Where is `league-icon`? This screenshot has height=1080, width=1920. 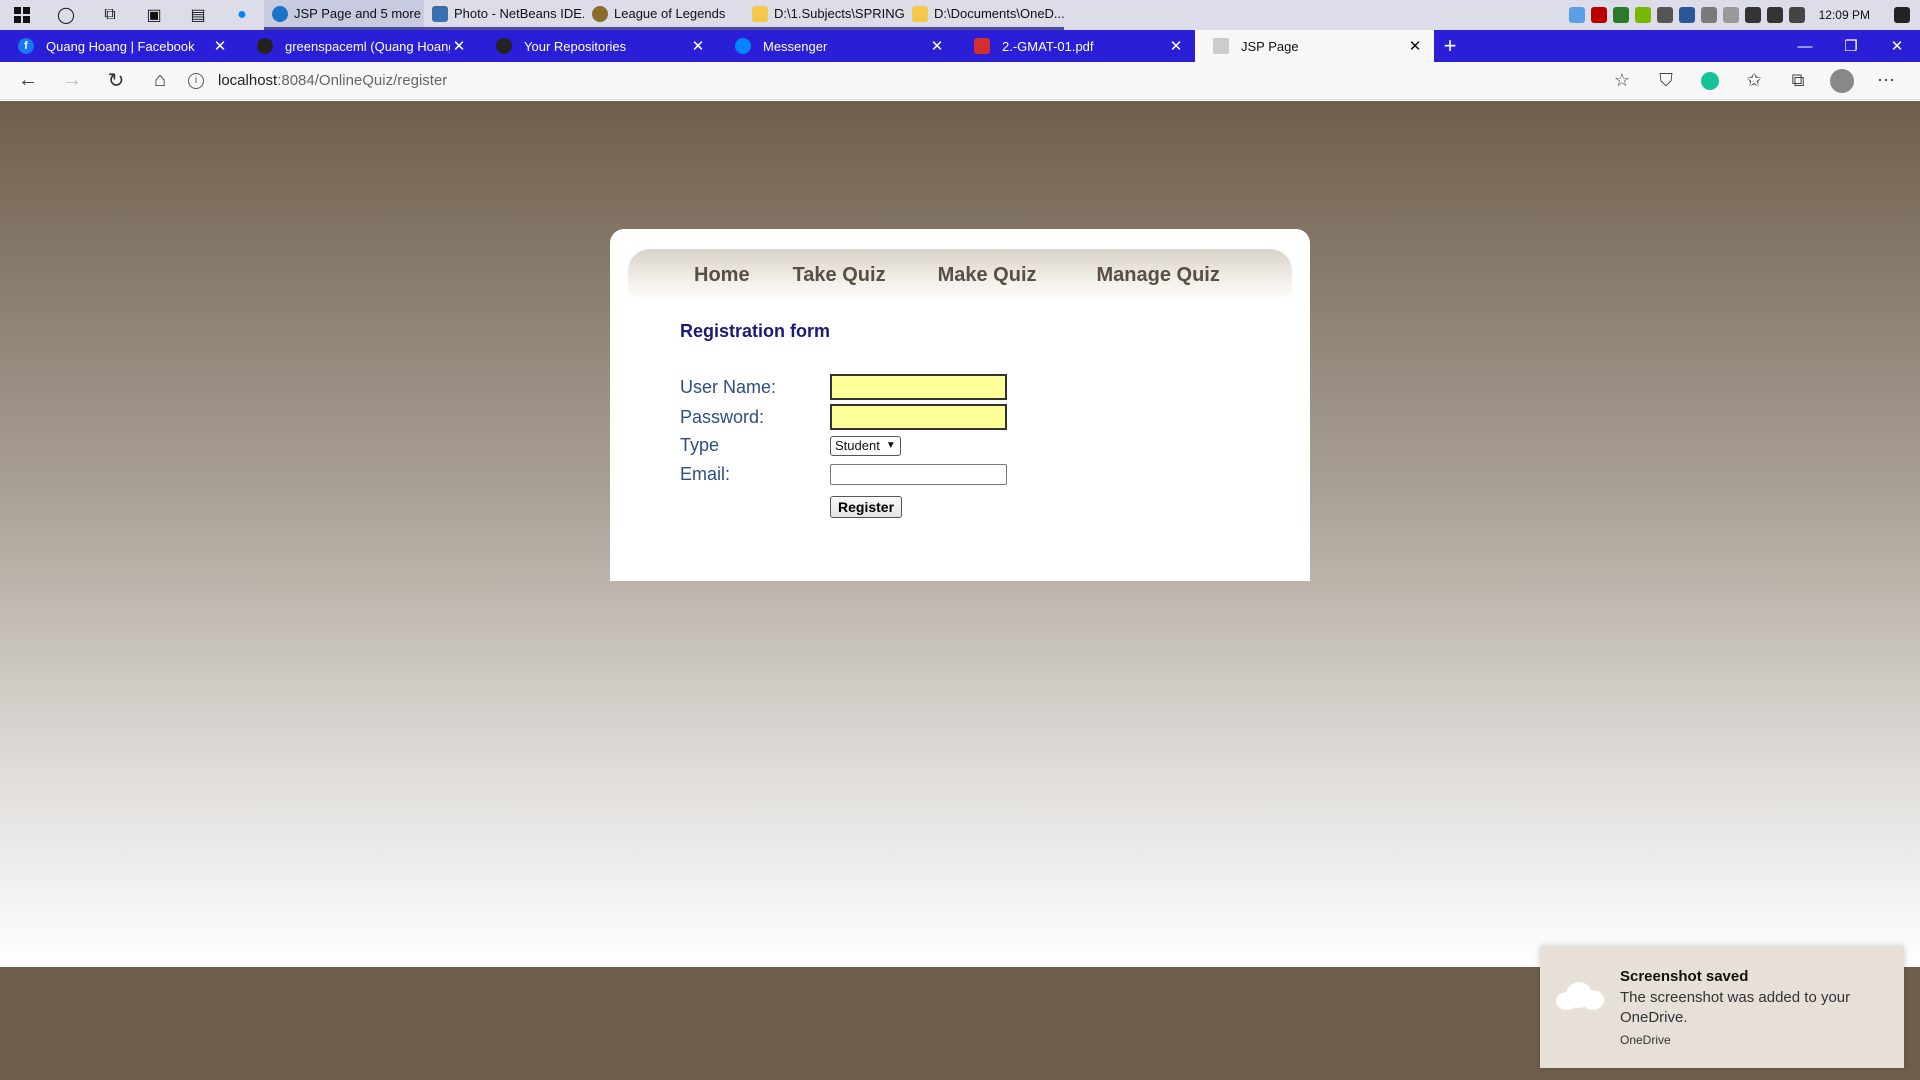
league-icon is located at coordinates (600, 13).